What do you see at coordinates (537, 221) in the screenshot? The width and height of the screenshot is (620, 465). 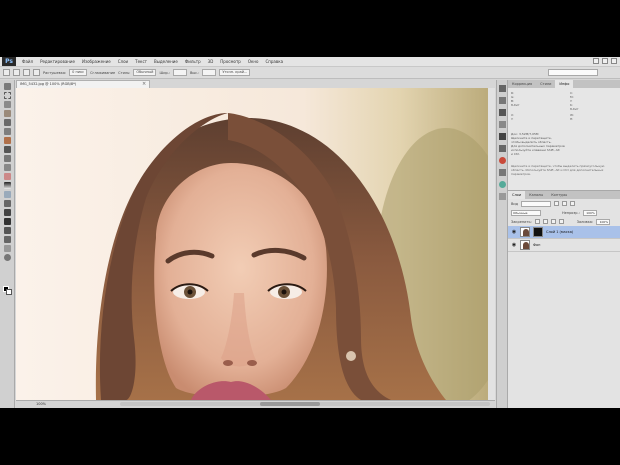 I see `lock-transparency-icon` at bounding box center [537, 221].